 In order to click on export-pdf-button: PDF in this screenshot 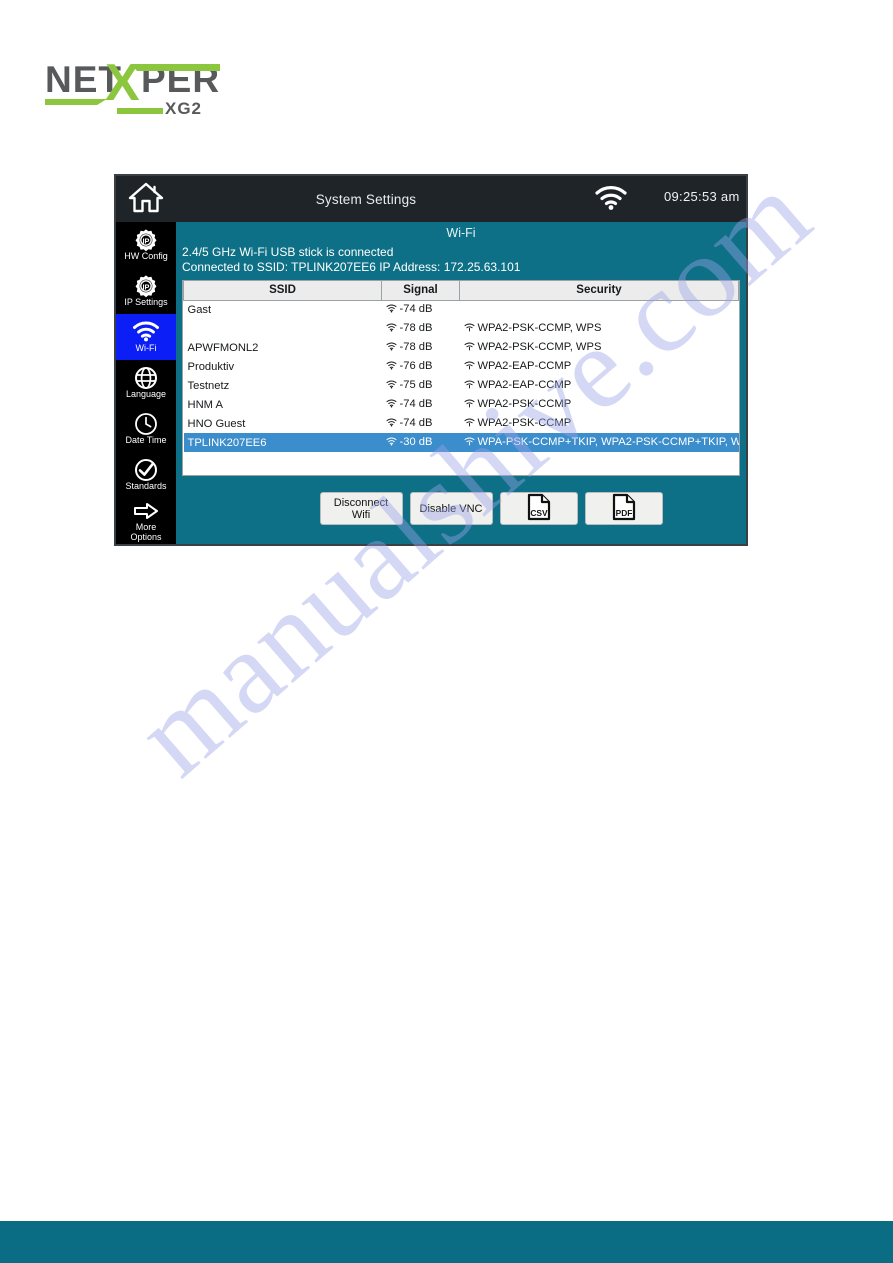, I will do `click(623, 508)`.